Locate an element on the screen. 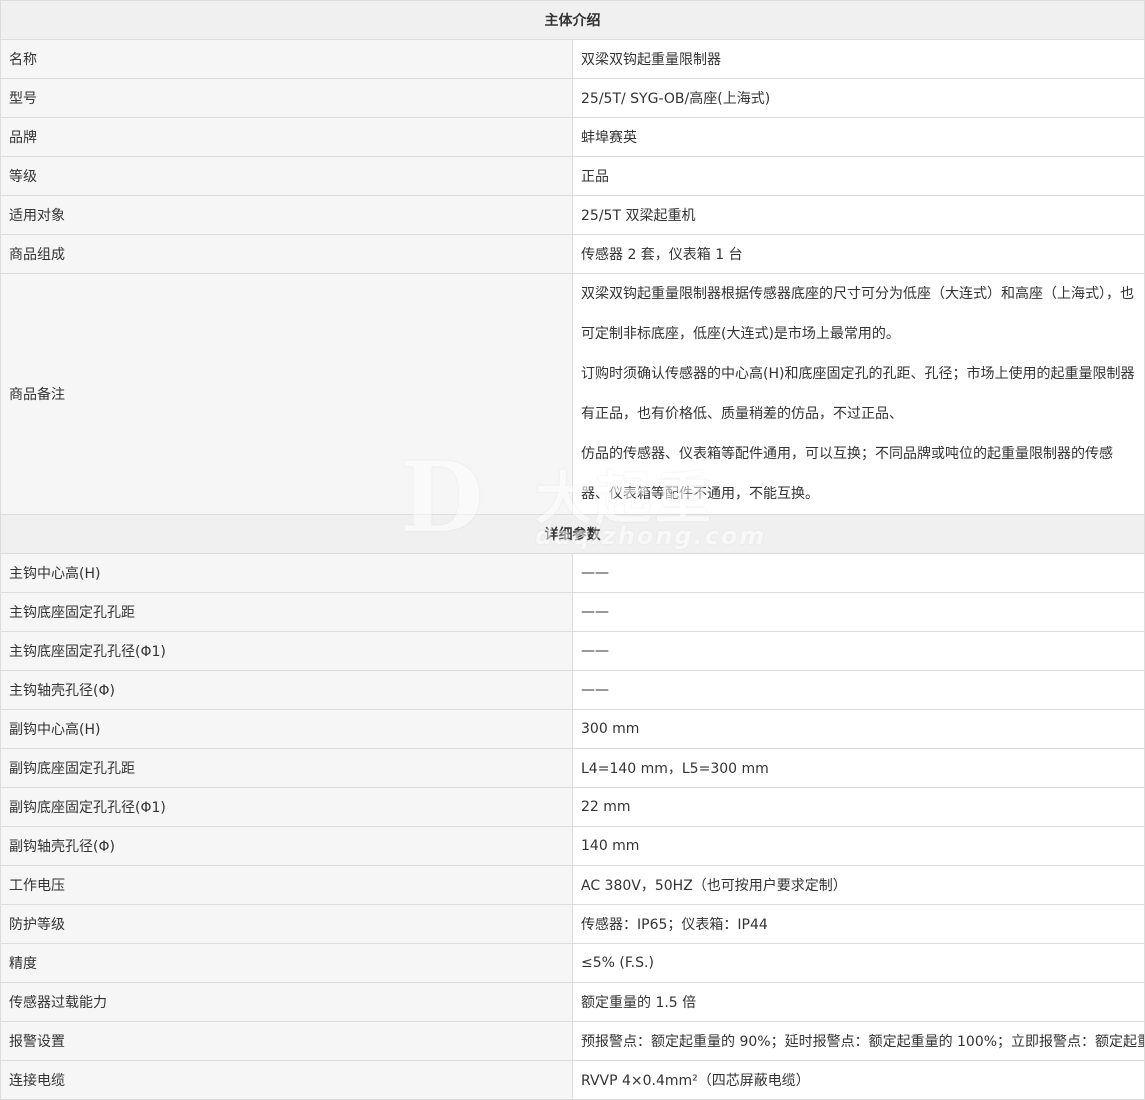  spec-row-applicable: 适用对象 25/5T 双梁起重机 is located at coordinates (572, 215).